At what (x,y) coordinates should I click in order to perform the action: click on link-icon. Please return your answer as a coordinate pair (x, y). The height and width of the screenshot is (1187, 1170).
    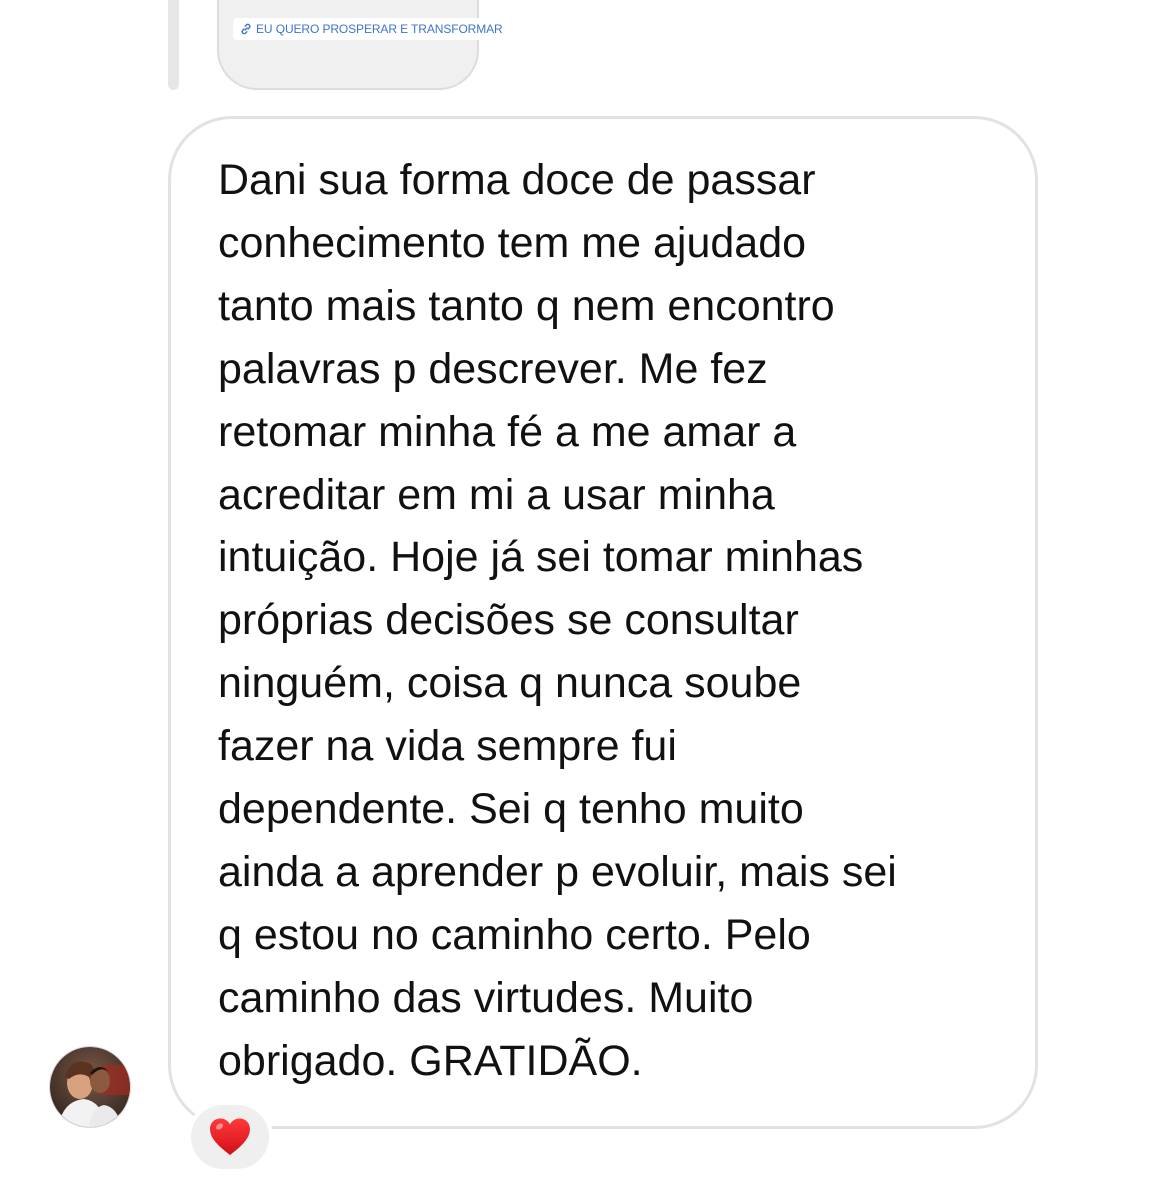
    Looking at the image, I should click on (246, 29).